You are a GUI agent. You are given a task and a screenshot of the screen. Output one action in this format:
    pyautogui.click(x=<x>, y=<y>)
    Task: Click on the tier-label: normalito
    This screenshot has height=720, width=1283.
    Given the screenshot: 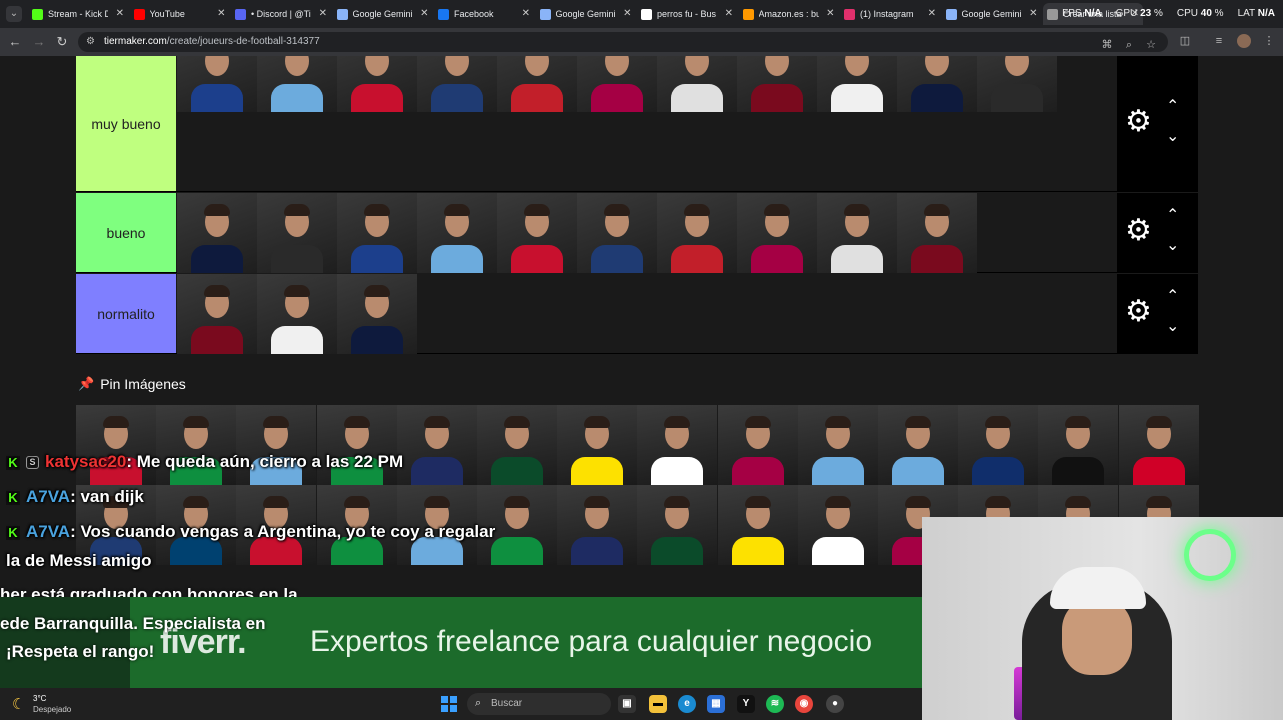 What is the action you would take?
    pyautogui.click(x=126, y=313)
    